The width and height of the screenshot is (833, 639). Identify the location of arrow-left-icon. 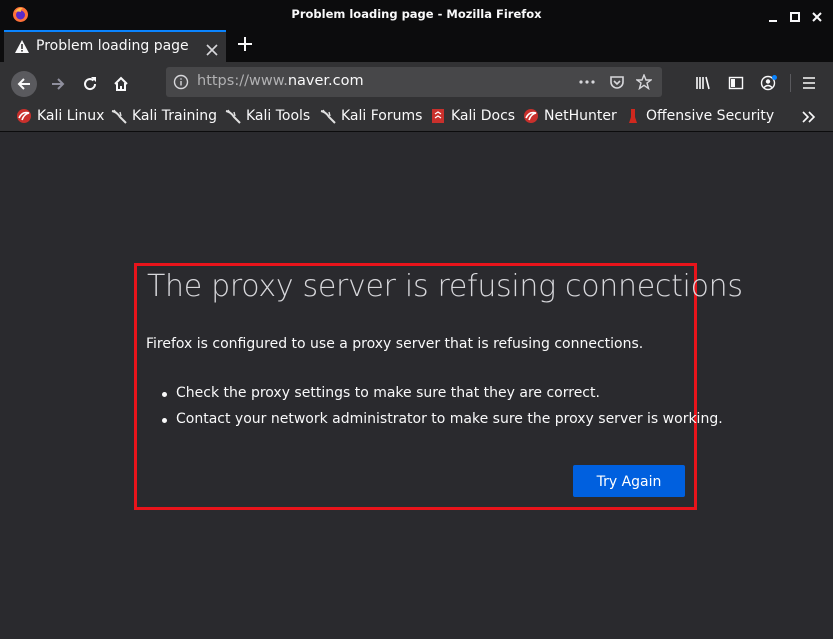
(23, 84).